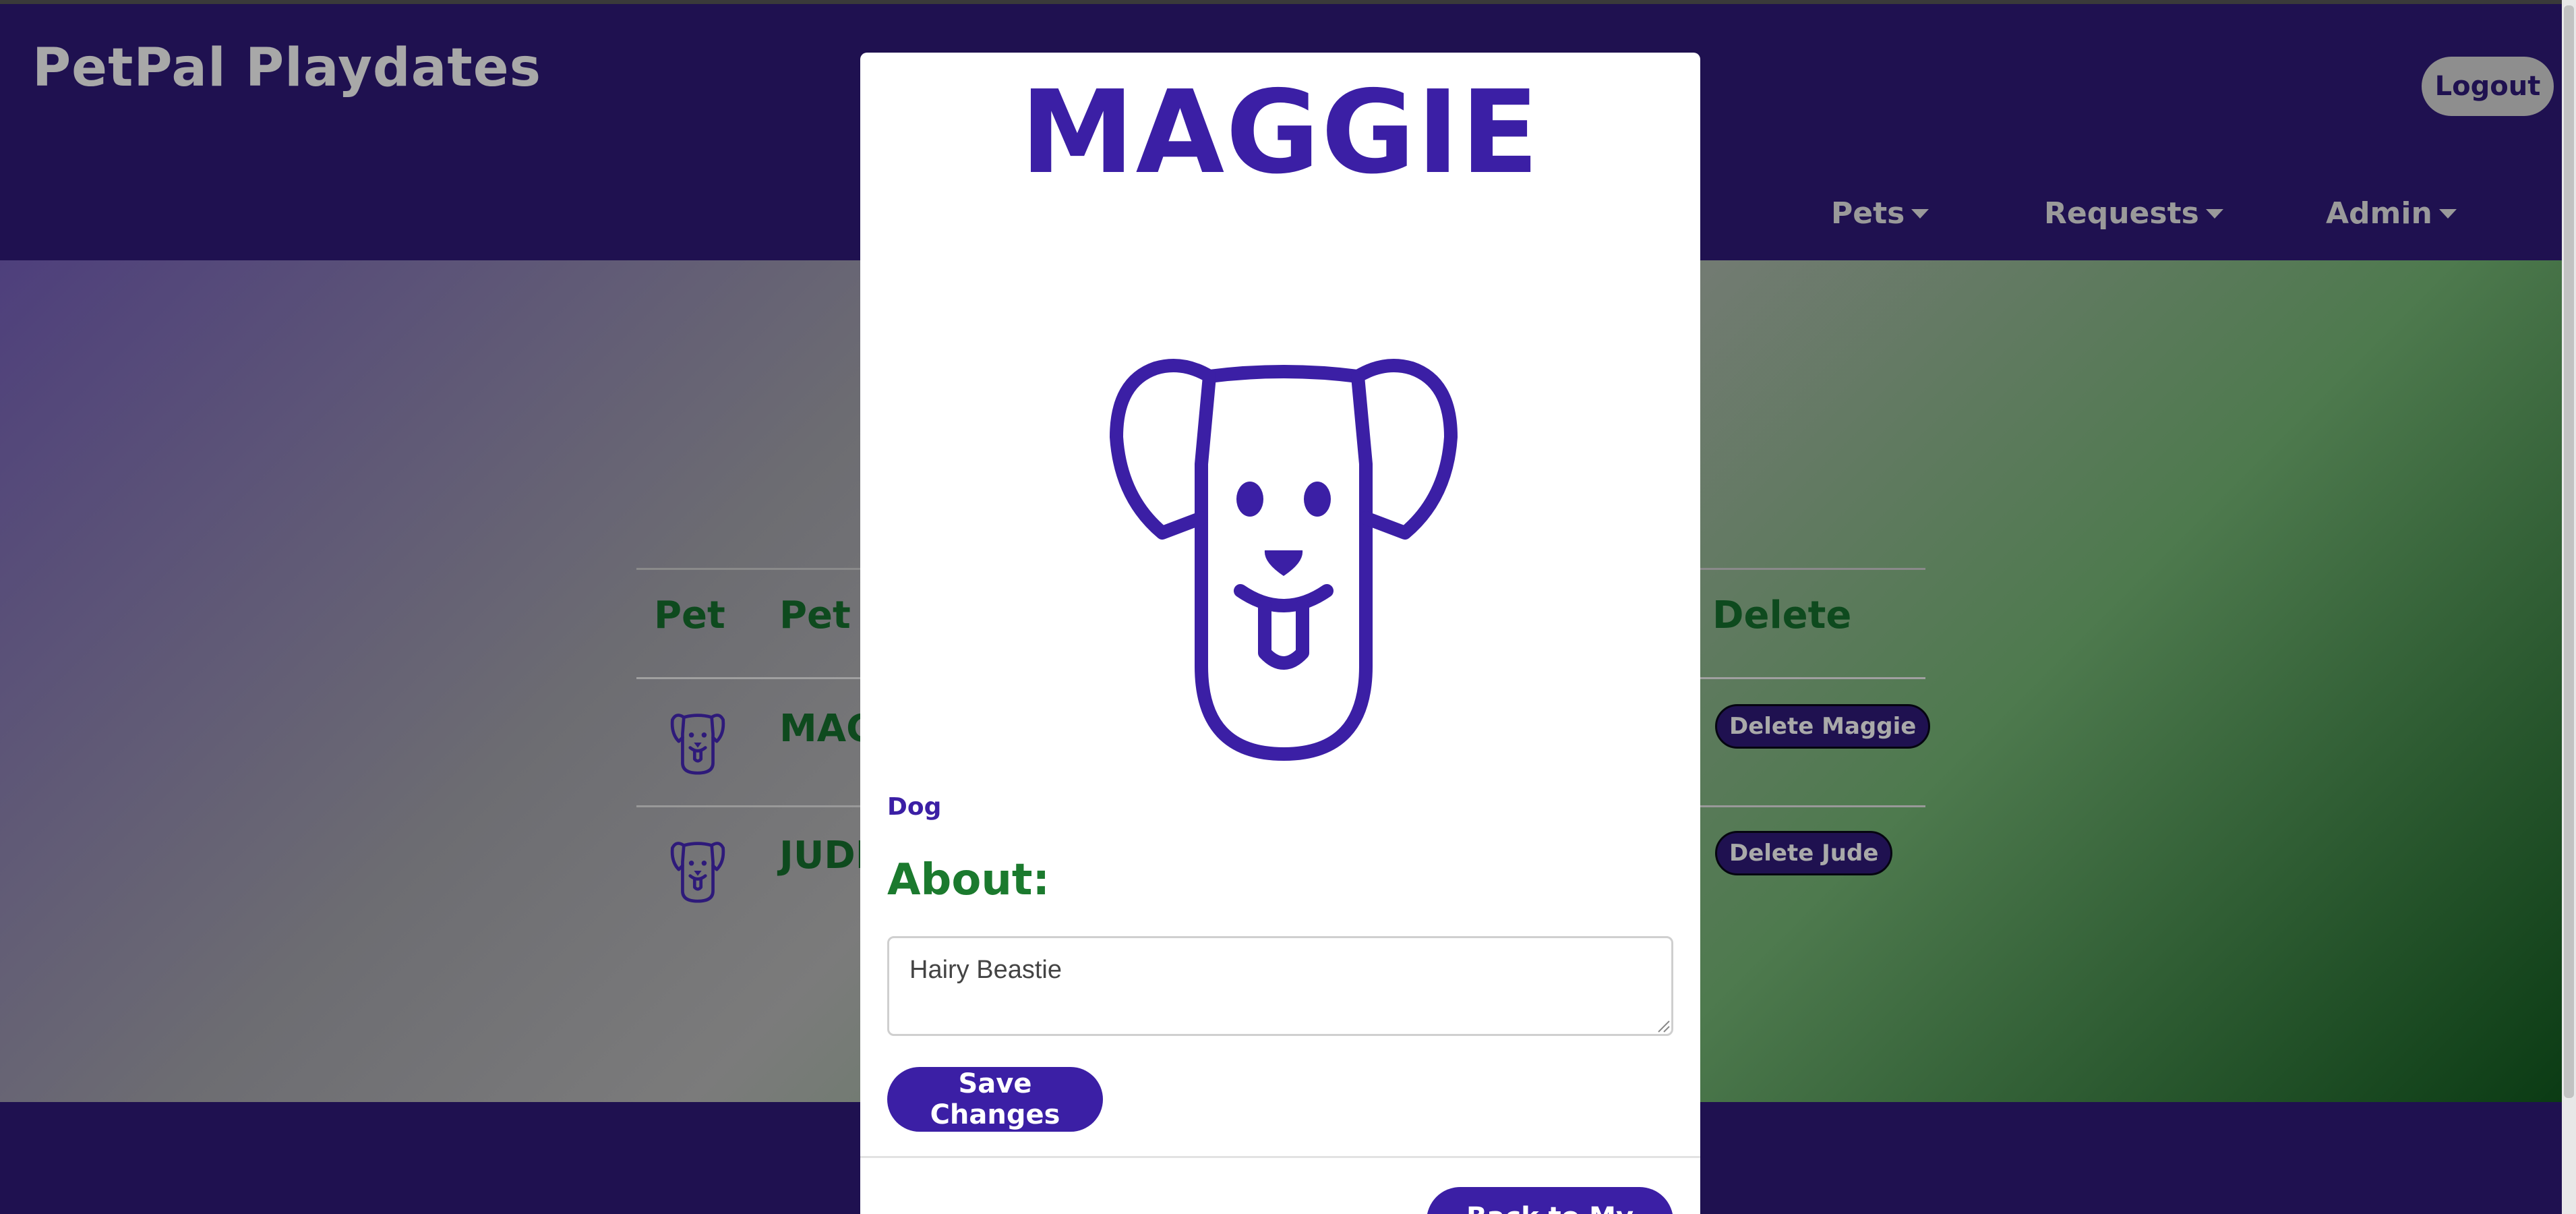 The height and width of the screenshot is (1214, 2576). Describe the element at coordinates (2379, 213) in the screenshot. I see `nav-menu-admin-label: Admin` at that location.